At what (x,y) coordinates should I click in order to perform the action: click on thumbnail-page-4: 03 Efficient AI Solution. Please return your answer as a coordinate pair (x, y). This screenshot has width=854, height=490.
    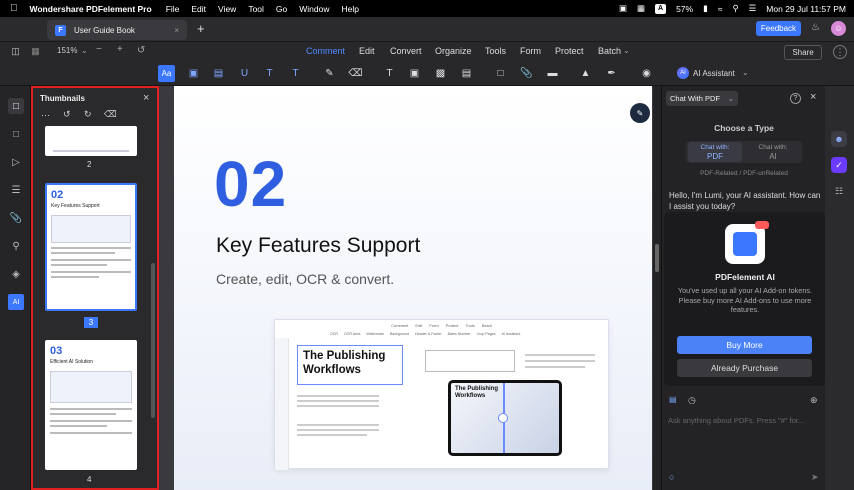
    Looking at the image, I should click on (91, 405).